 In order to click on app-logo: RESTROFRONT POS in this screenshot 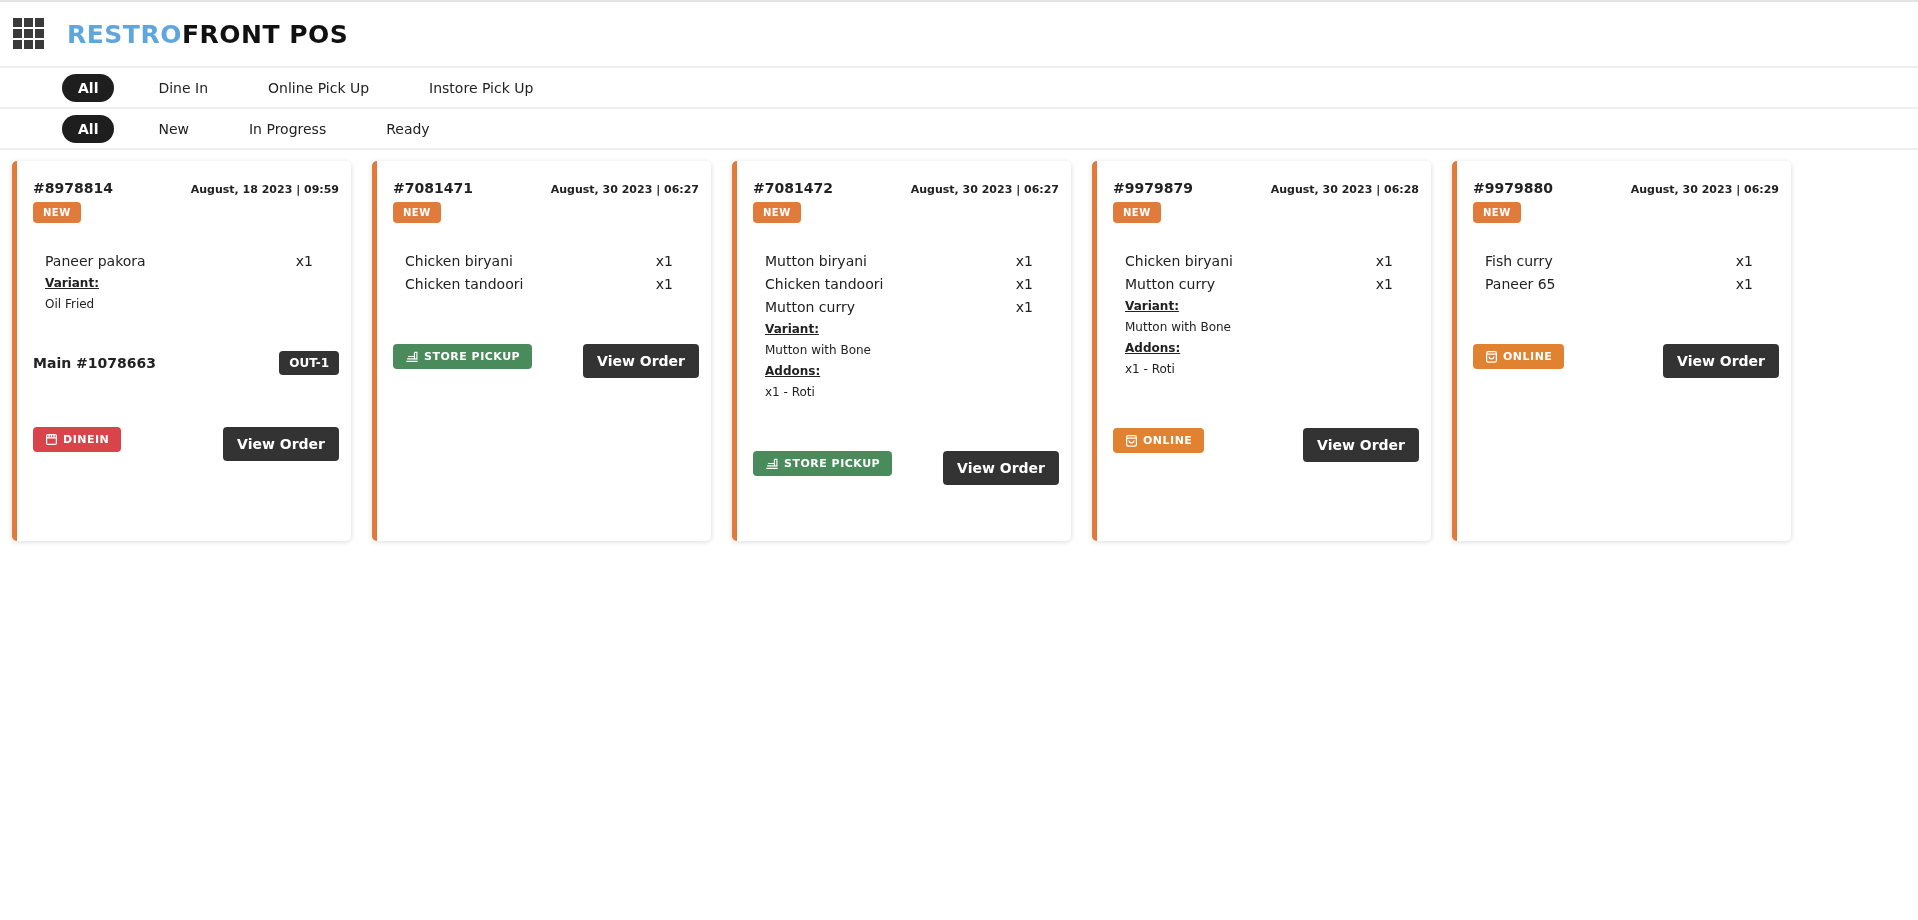, I will do `click(208, 34)`.